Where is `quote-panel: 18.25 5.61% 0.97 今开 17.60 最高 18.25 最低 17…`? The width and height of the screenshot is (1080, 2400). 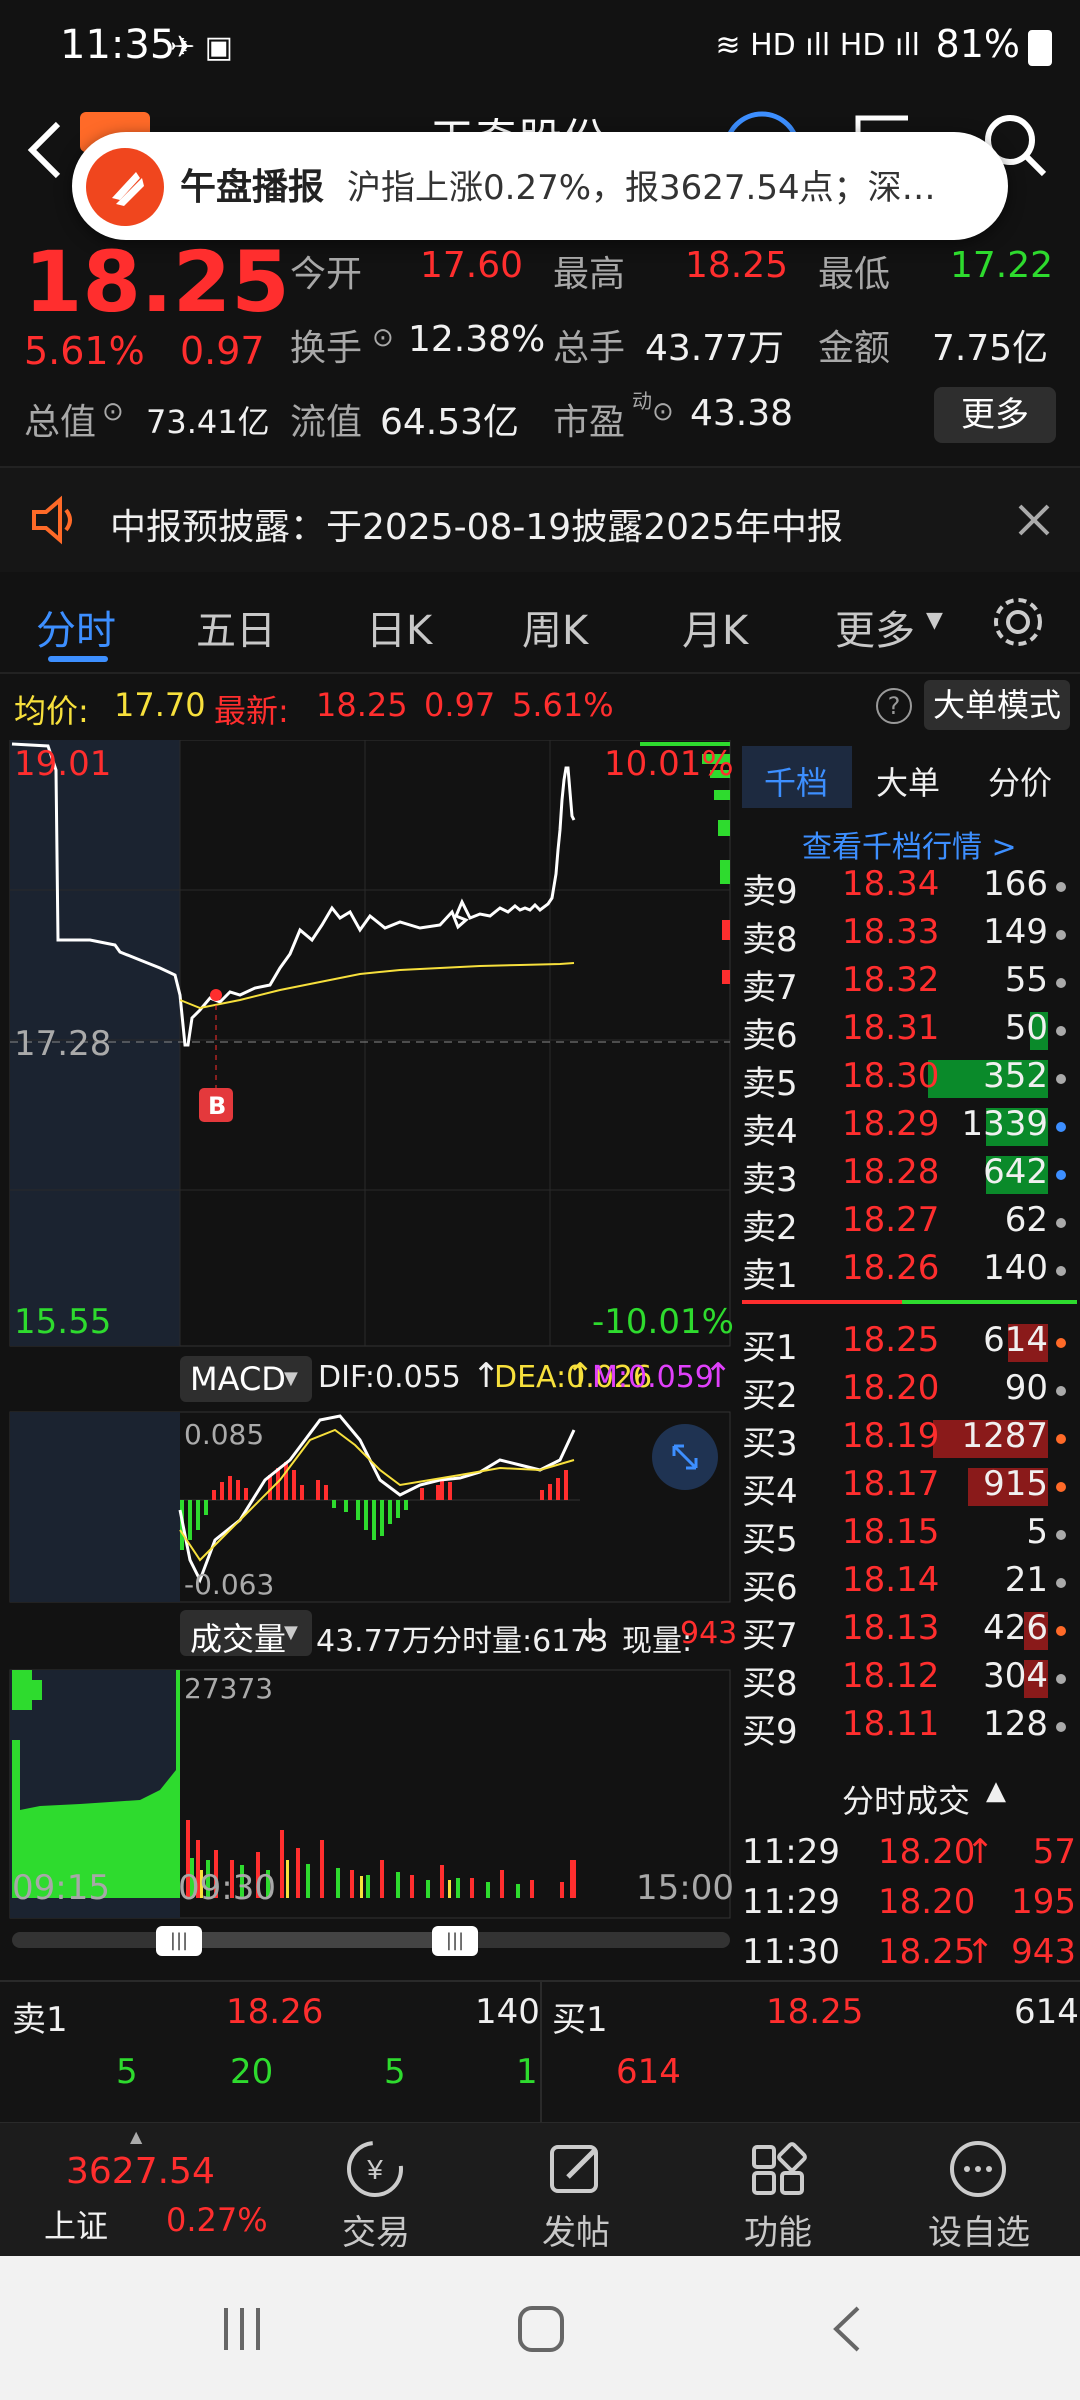 quote-panel: 18.25 5.61% 0.97 今开 17.60 最高 18.25 最低 17… is located at coordinates (540, 340).